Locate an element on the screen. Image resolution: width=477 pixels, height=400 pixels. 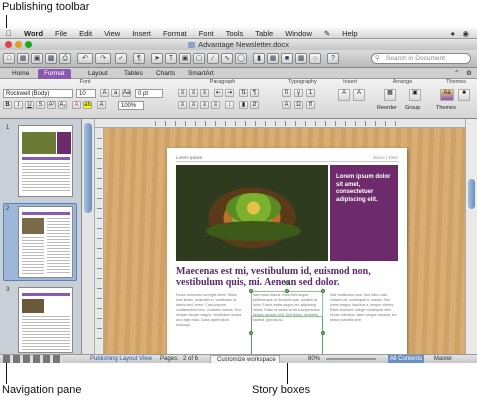
menu-font: Font is located at coordinates (206, 33).